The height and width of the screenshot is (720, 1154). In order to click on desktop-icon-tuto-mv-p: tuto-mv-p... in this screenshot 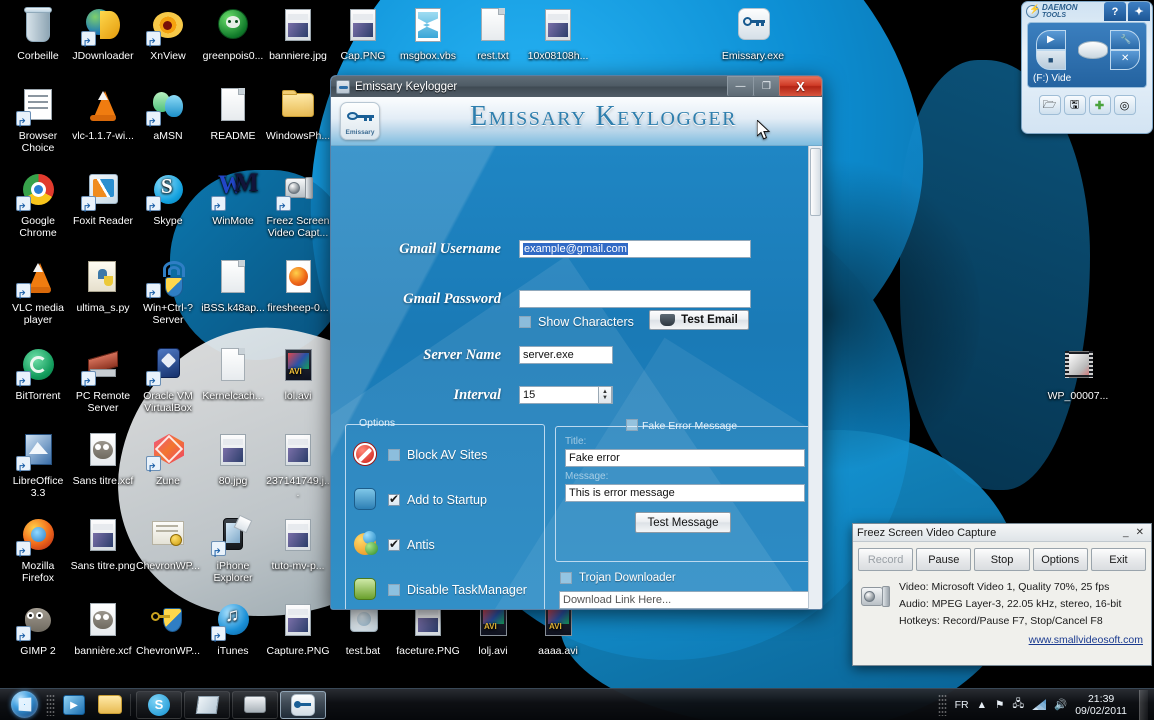, I will do `click(298, 543)`.